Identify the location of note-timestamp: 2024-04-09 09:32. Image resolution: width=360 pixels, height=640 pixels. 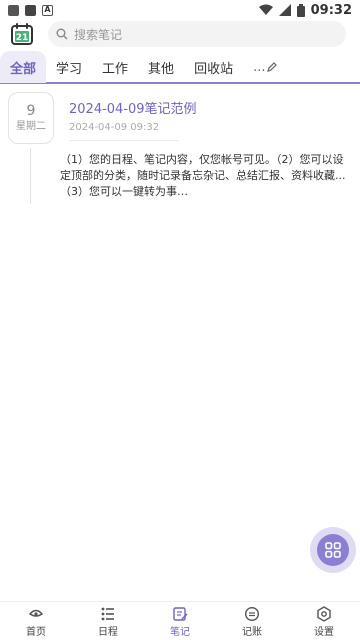
(114, 127).